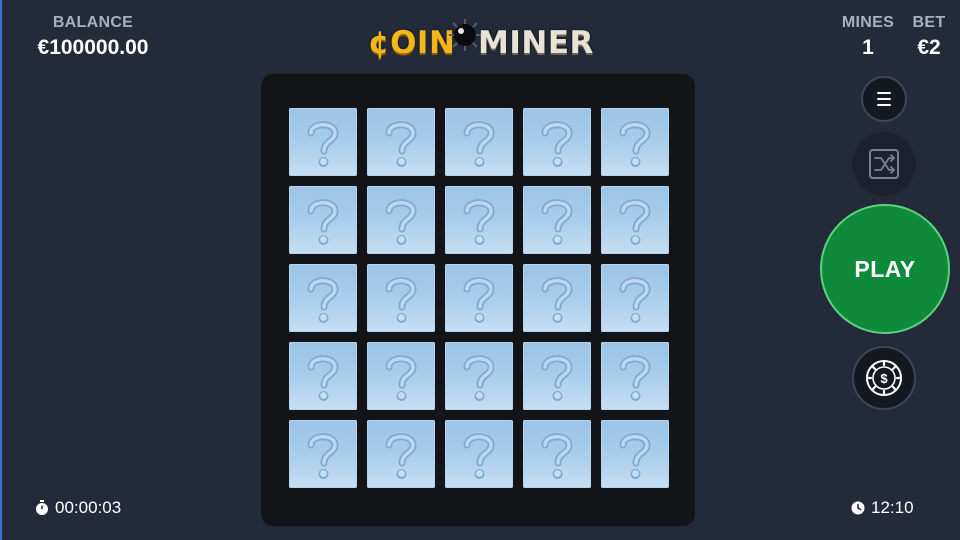 This screenshot has width=960, height=540. Describe the element at coordinates (412, 43) in the screenshot. I see `logo-coin-text: ¢OIN` at that location.